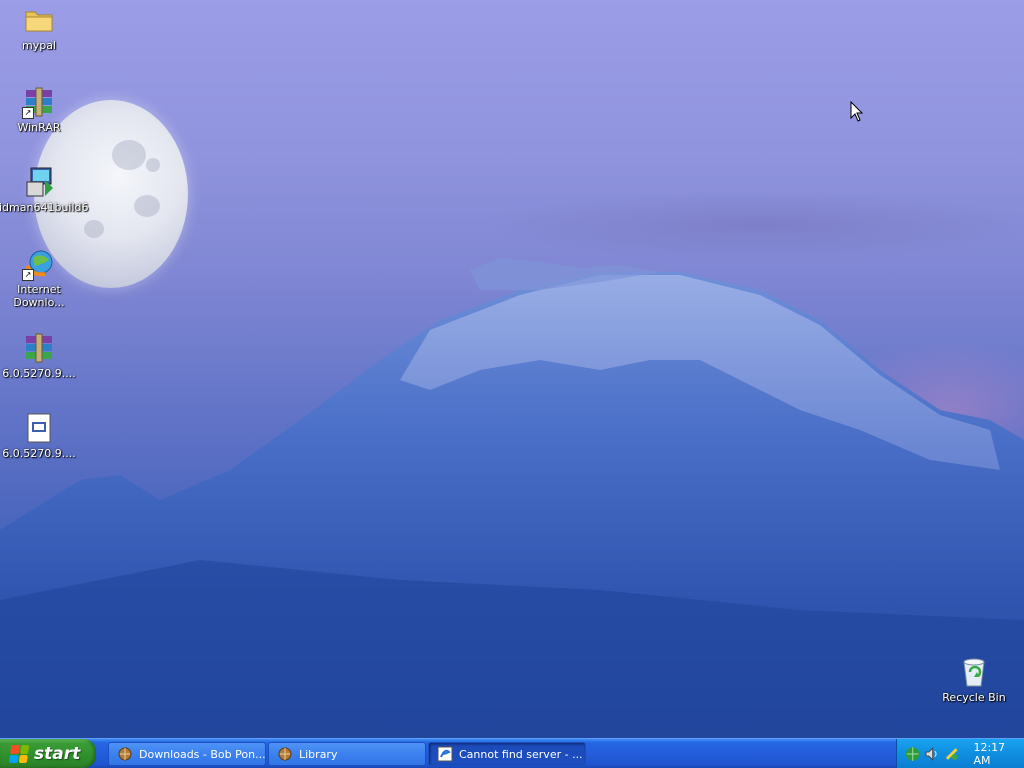 Image resolution: width=1024 pixels, height=768 pixels. Describe the element at coordinates (347, 754) in the screenshot. I see `taskbar-button-library: Library` at that location.